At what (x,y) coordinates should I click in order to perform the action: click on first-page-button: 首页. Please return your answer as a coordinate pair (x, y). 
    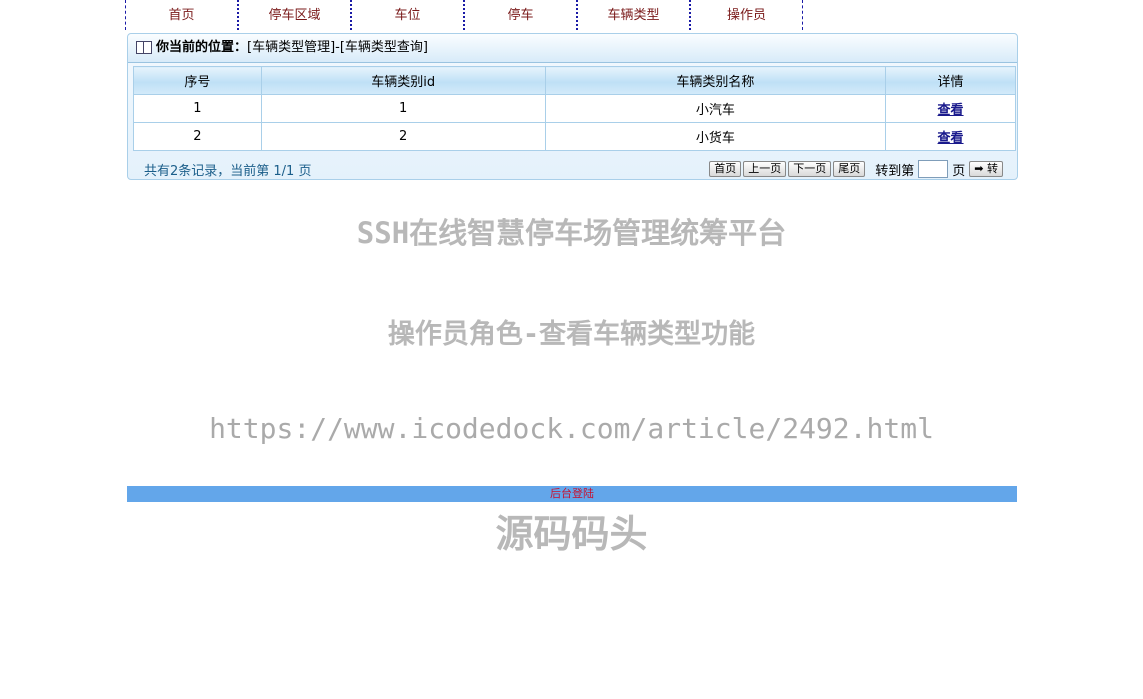
    Looking at the image, I should click on (725, 169).